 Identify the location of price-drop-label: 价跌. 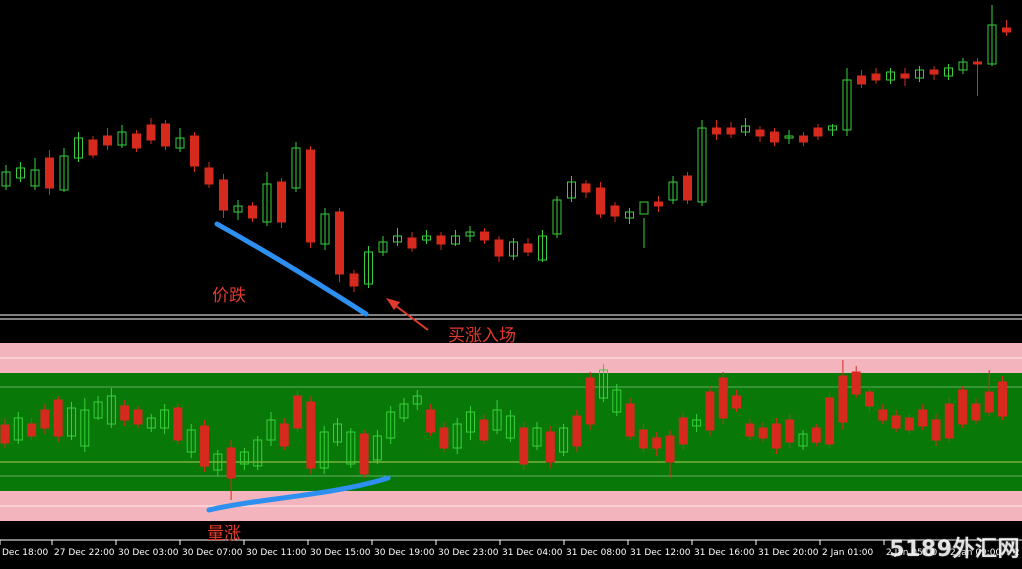
(229, 296).